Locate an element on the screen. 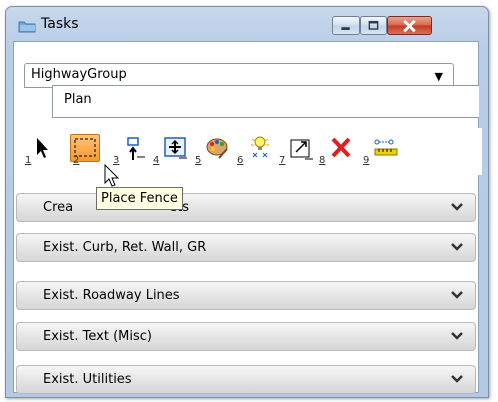  tasks-folder-icon is located at coordinates (27, 27).